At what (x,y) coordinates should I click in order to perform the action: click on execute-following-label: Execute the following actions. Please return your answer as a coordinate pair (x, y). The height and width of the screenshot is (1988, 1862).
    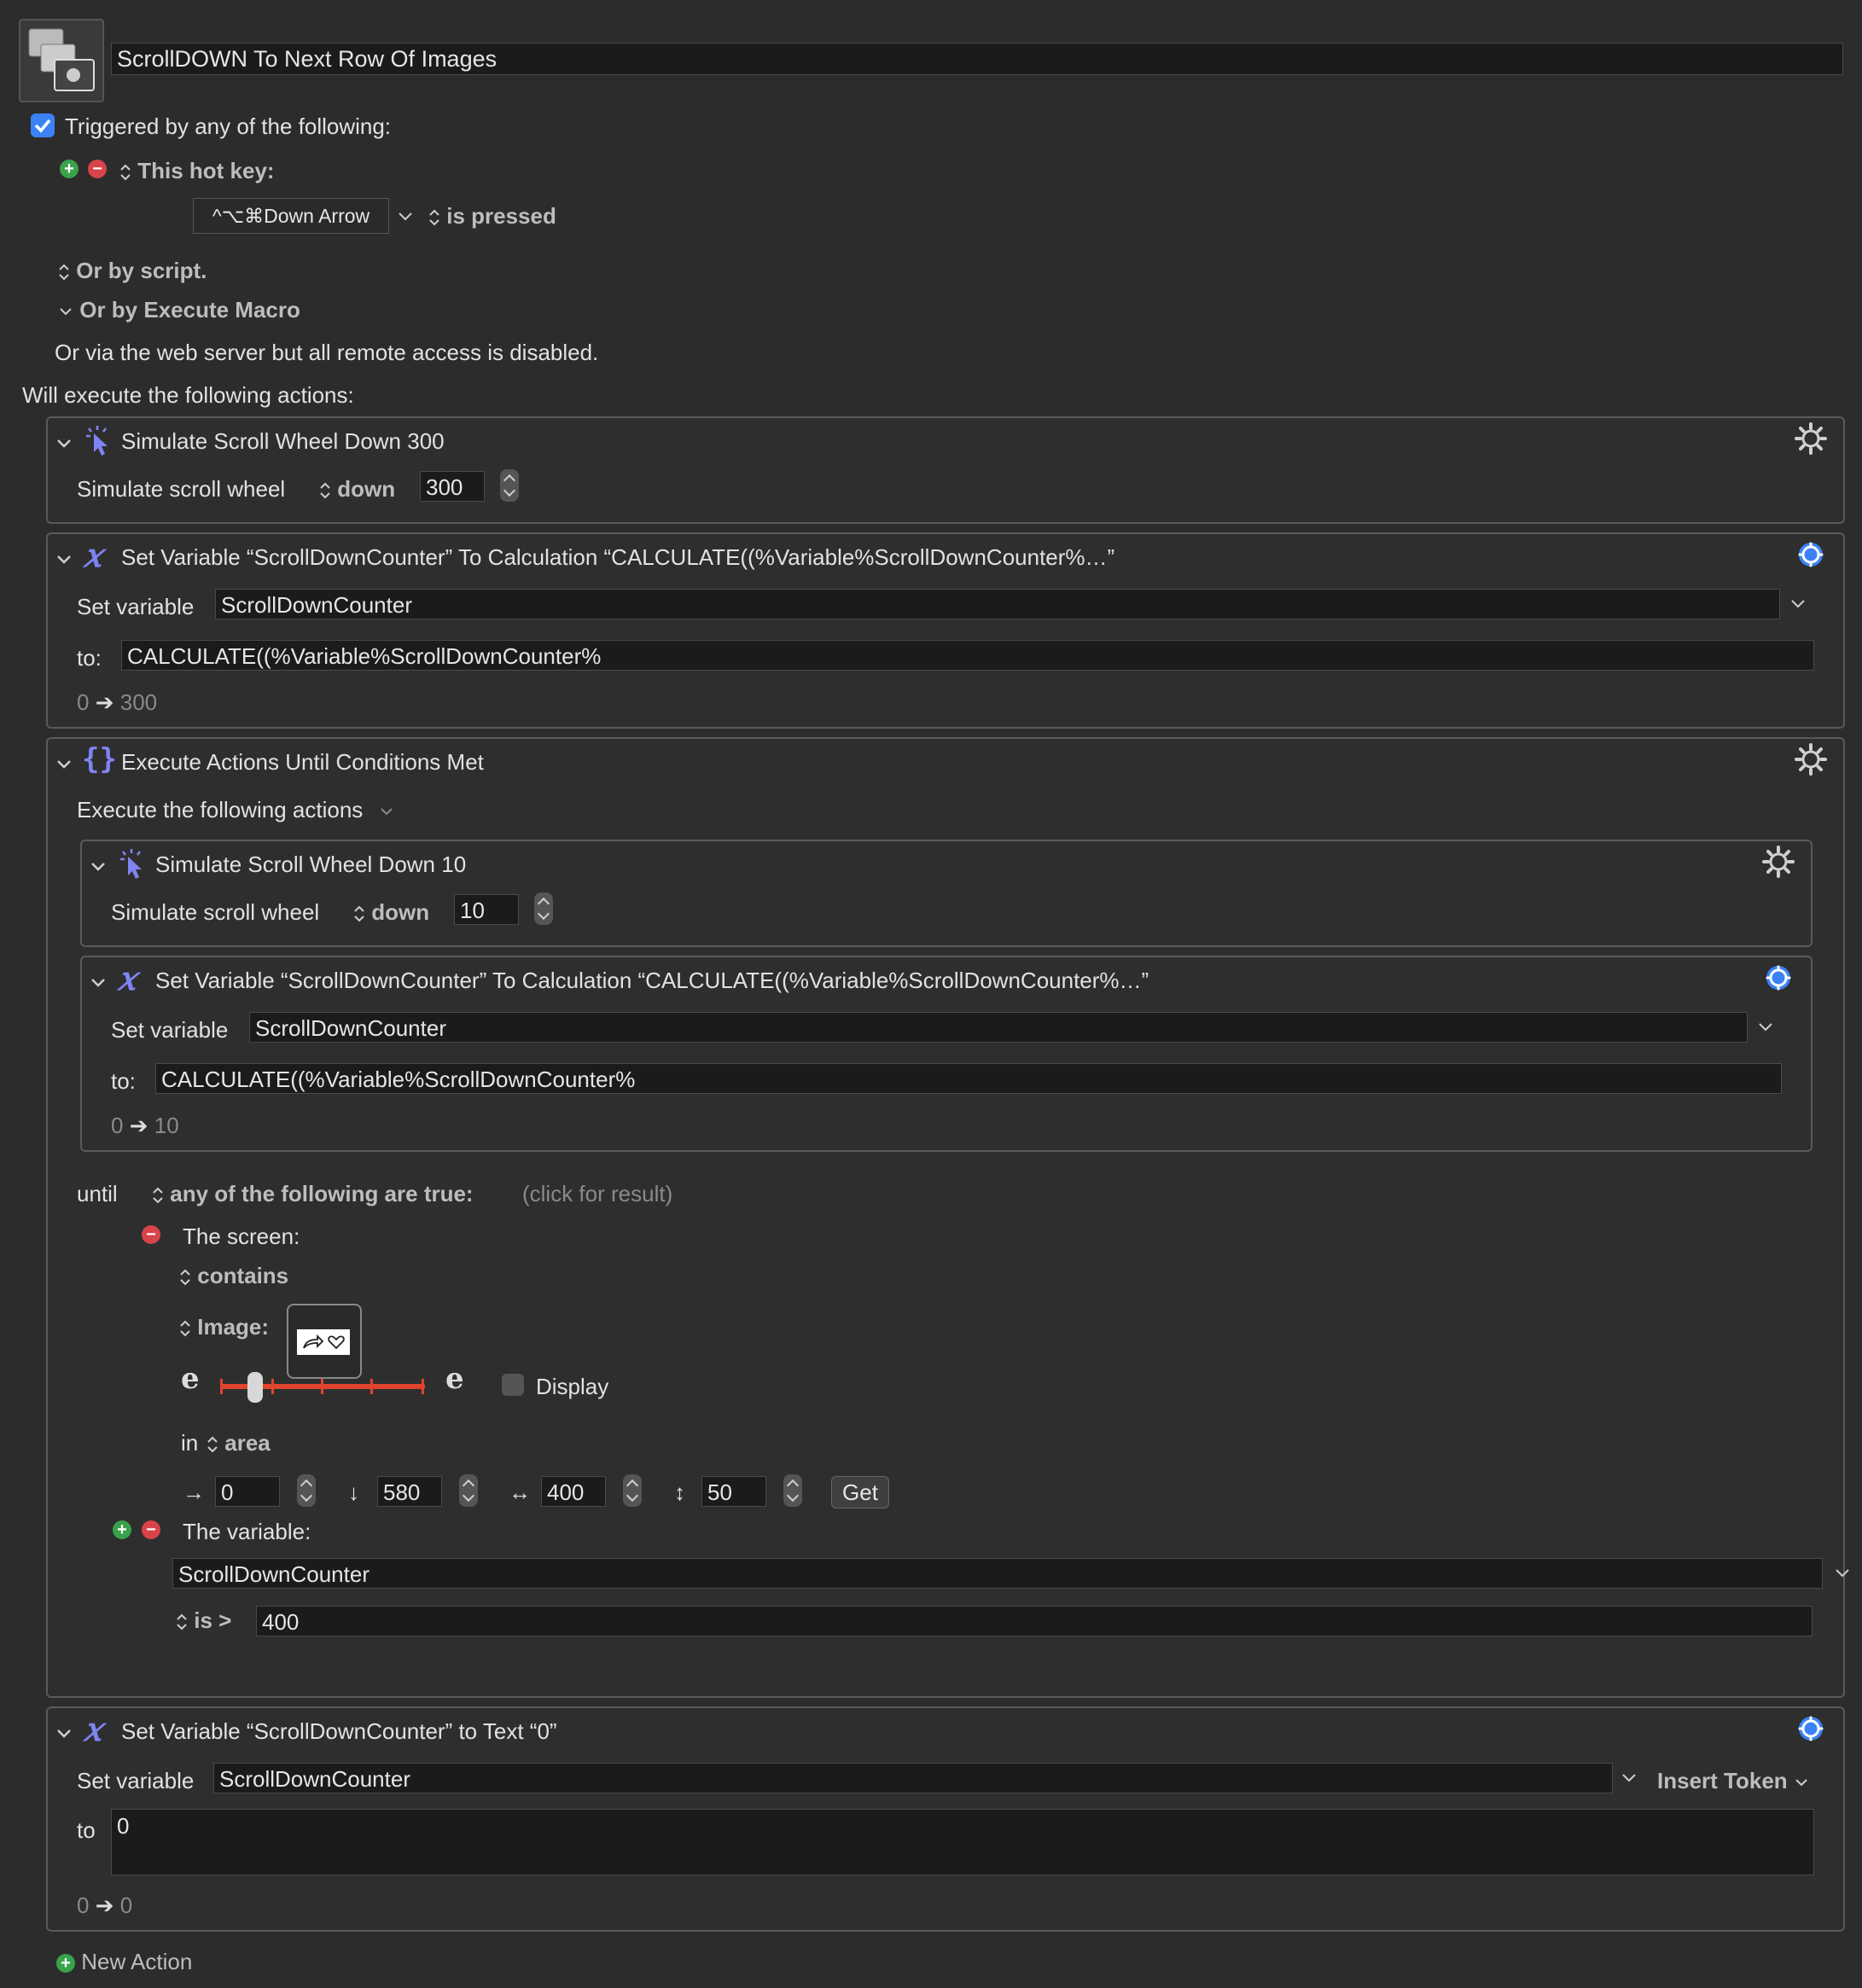
    Looking at the image, I should click on (236, 810).